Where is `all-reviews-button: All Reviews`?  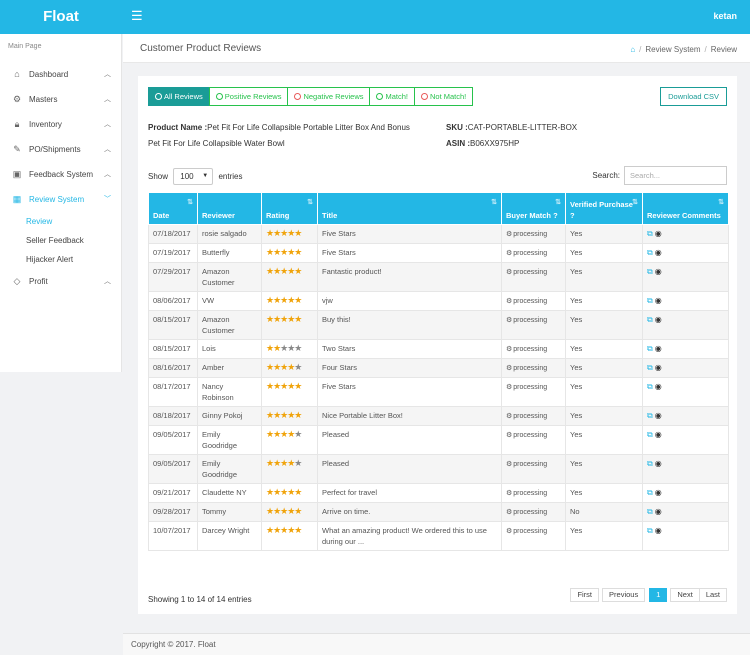
all-reviews-button: All Reviews is located at coordinates (179, 96).